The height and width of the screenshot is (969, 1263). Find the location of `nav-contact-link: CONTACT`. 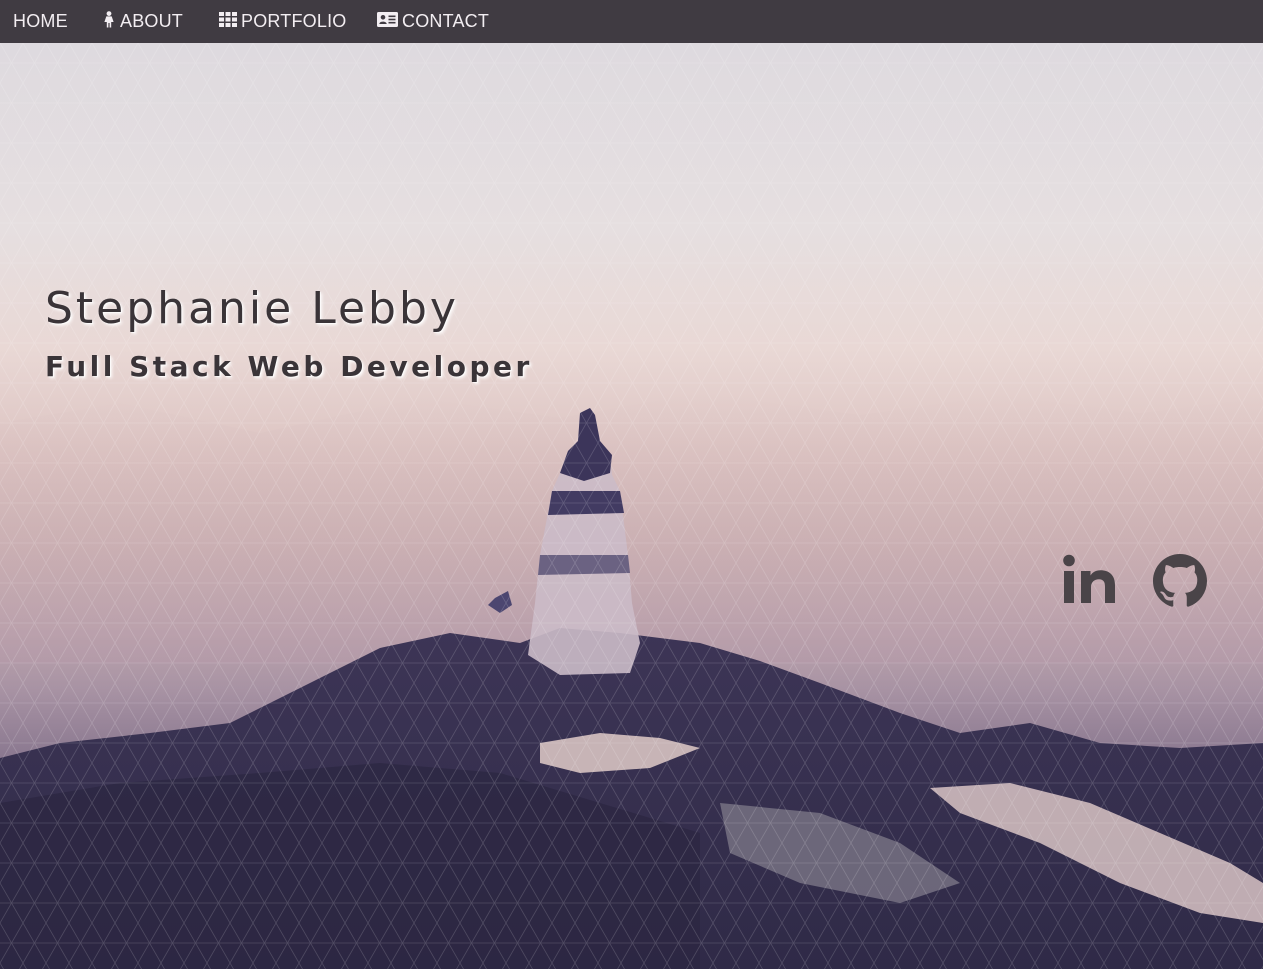

nav-contact-link: CONTACT is located at coordinates (433, 21).